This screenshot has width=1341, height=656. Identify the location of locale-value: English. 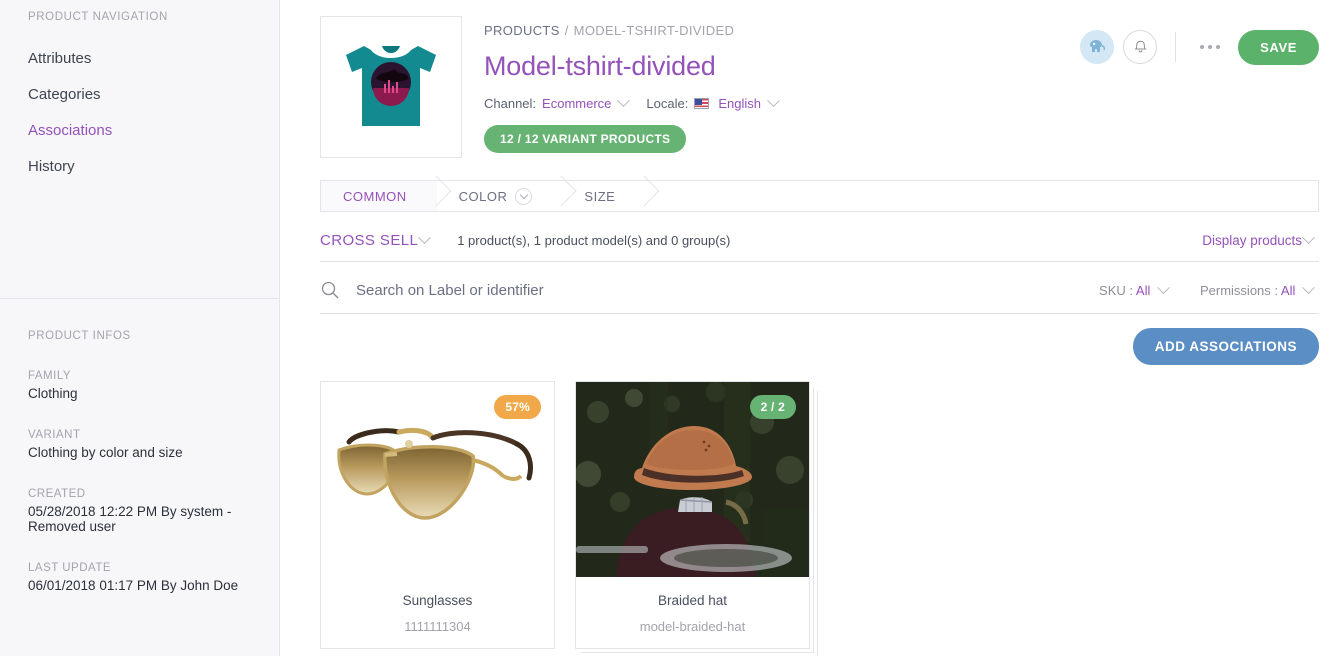
(739, 103).